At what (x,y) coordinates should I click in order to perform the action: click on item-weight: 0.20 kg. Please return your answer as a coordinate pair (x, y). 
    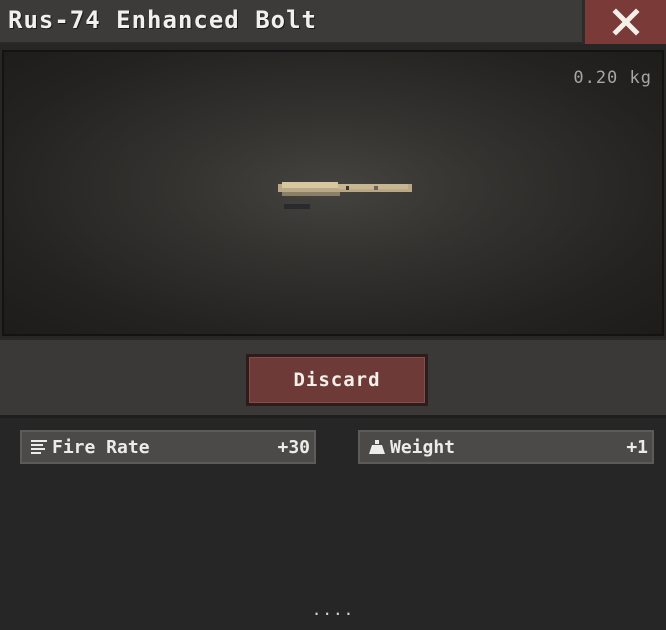
    Looking at the image, I should click on (612, 78).